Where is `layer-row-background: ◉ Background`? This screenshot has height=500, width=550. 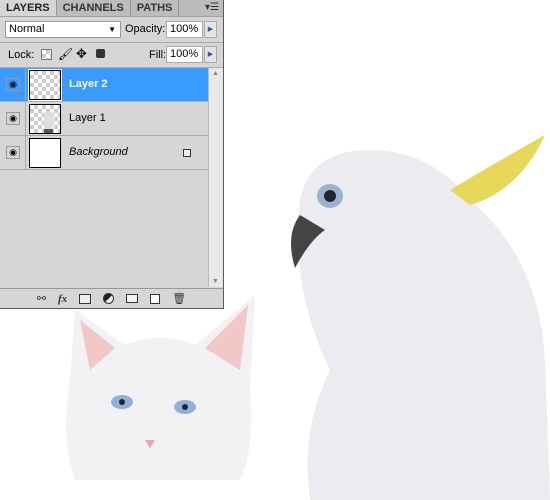
layer-row-background: ◉ Background is located at coordinates (104, 153).